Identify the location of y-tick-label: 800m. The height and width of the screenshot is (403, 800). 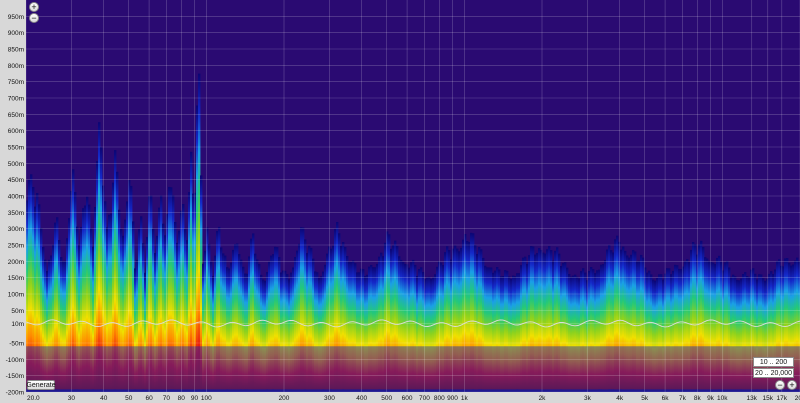
(16, 66).